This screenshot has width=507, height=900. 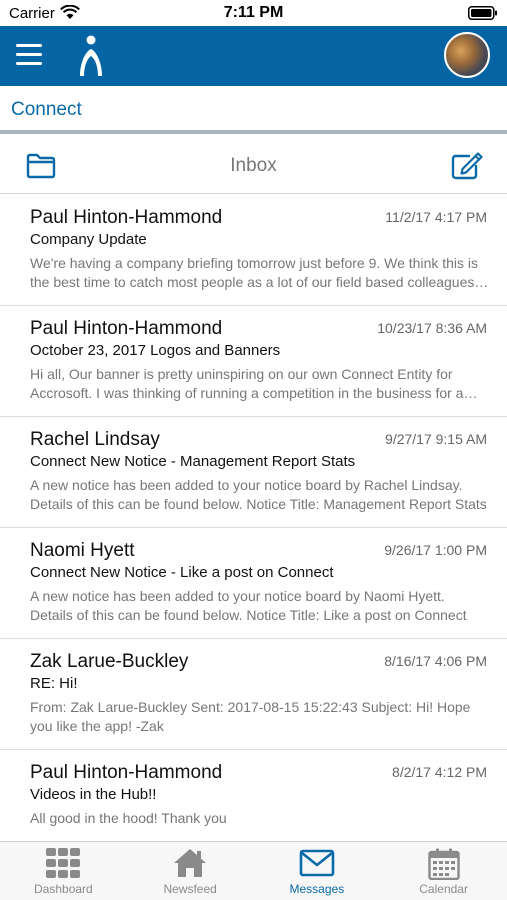 What do you see at coordinates (29, 55) in the screenshot?
I see `hamburger-icon` at bounding box center [29, 55].